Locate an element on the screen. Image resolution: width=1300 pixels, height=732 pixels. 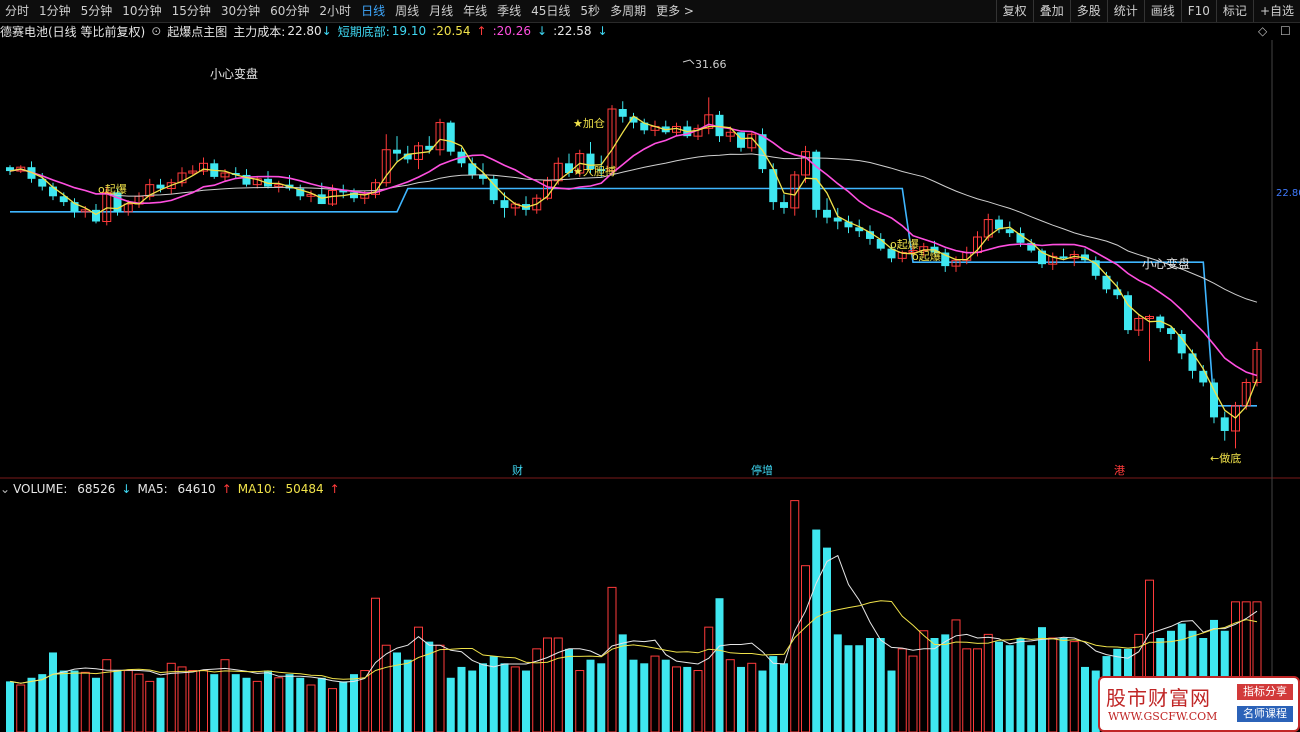
ma5-label-text: MA5: is located at coordinates (152, 489).